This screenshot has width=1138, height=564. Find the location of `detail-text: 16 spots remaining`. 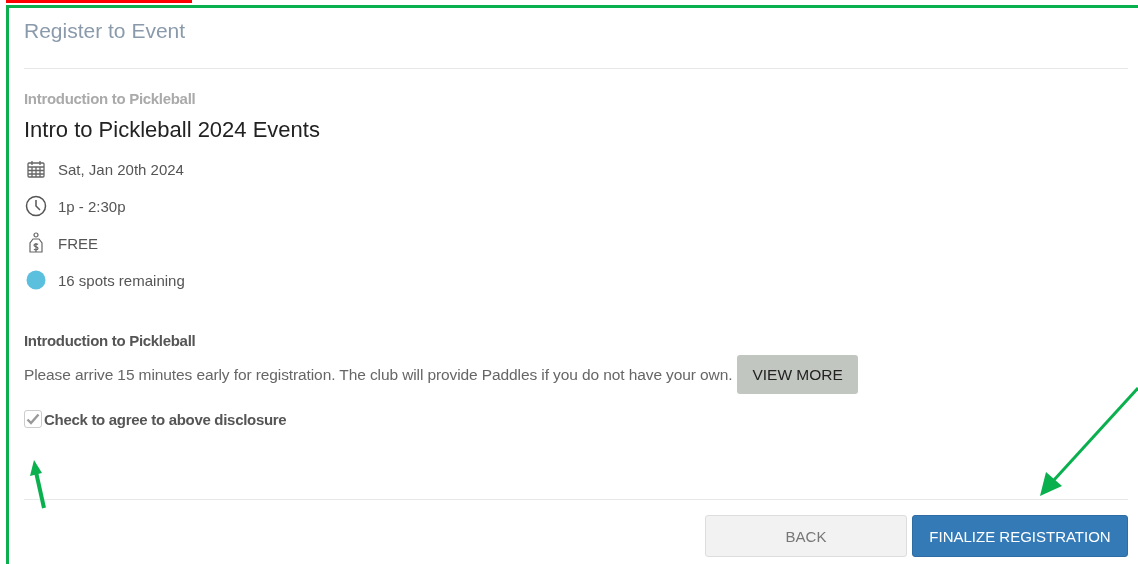

detail-text: 16 spots remaining is located at coordinates (121, 280).